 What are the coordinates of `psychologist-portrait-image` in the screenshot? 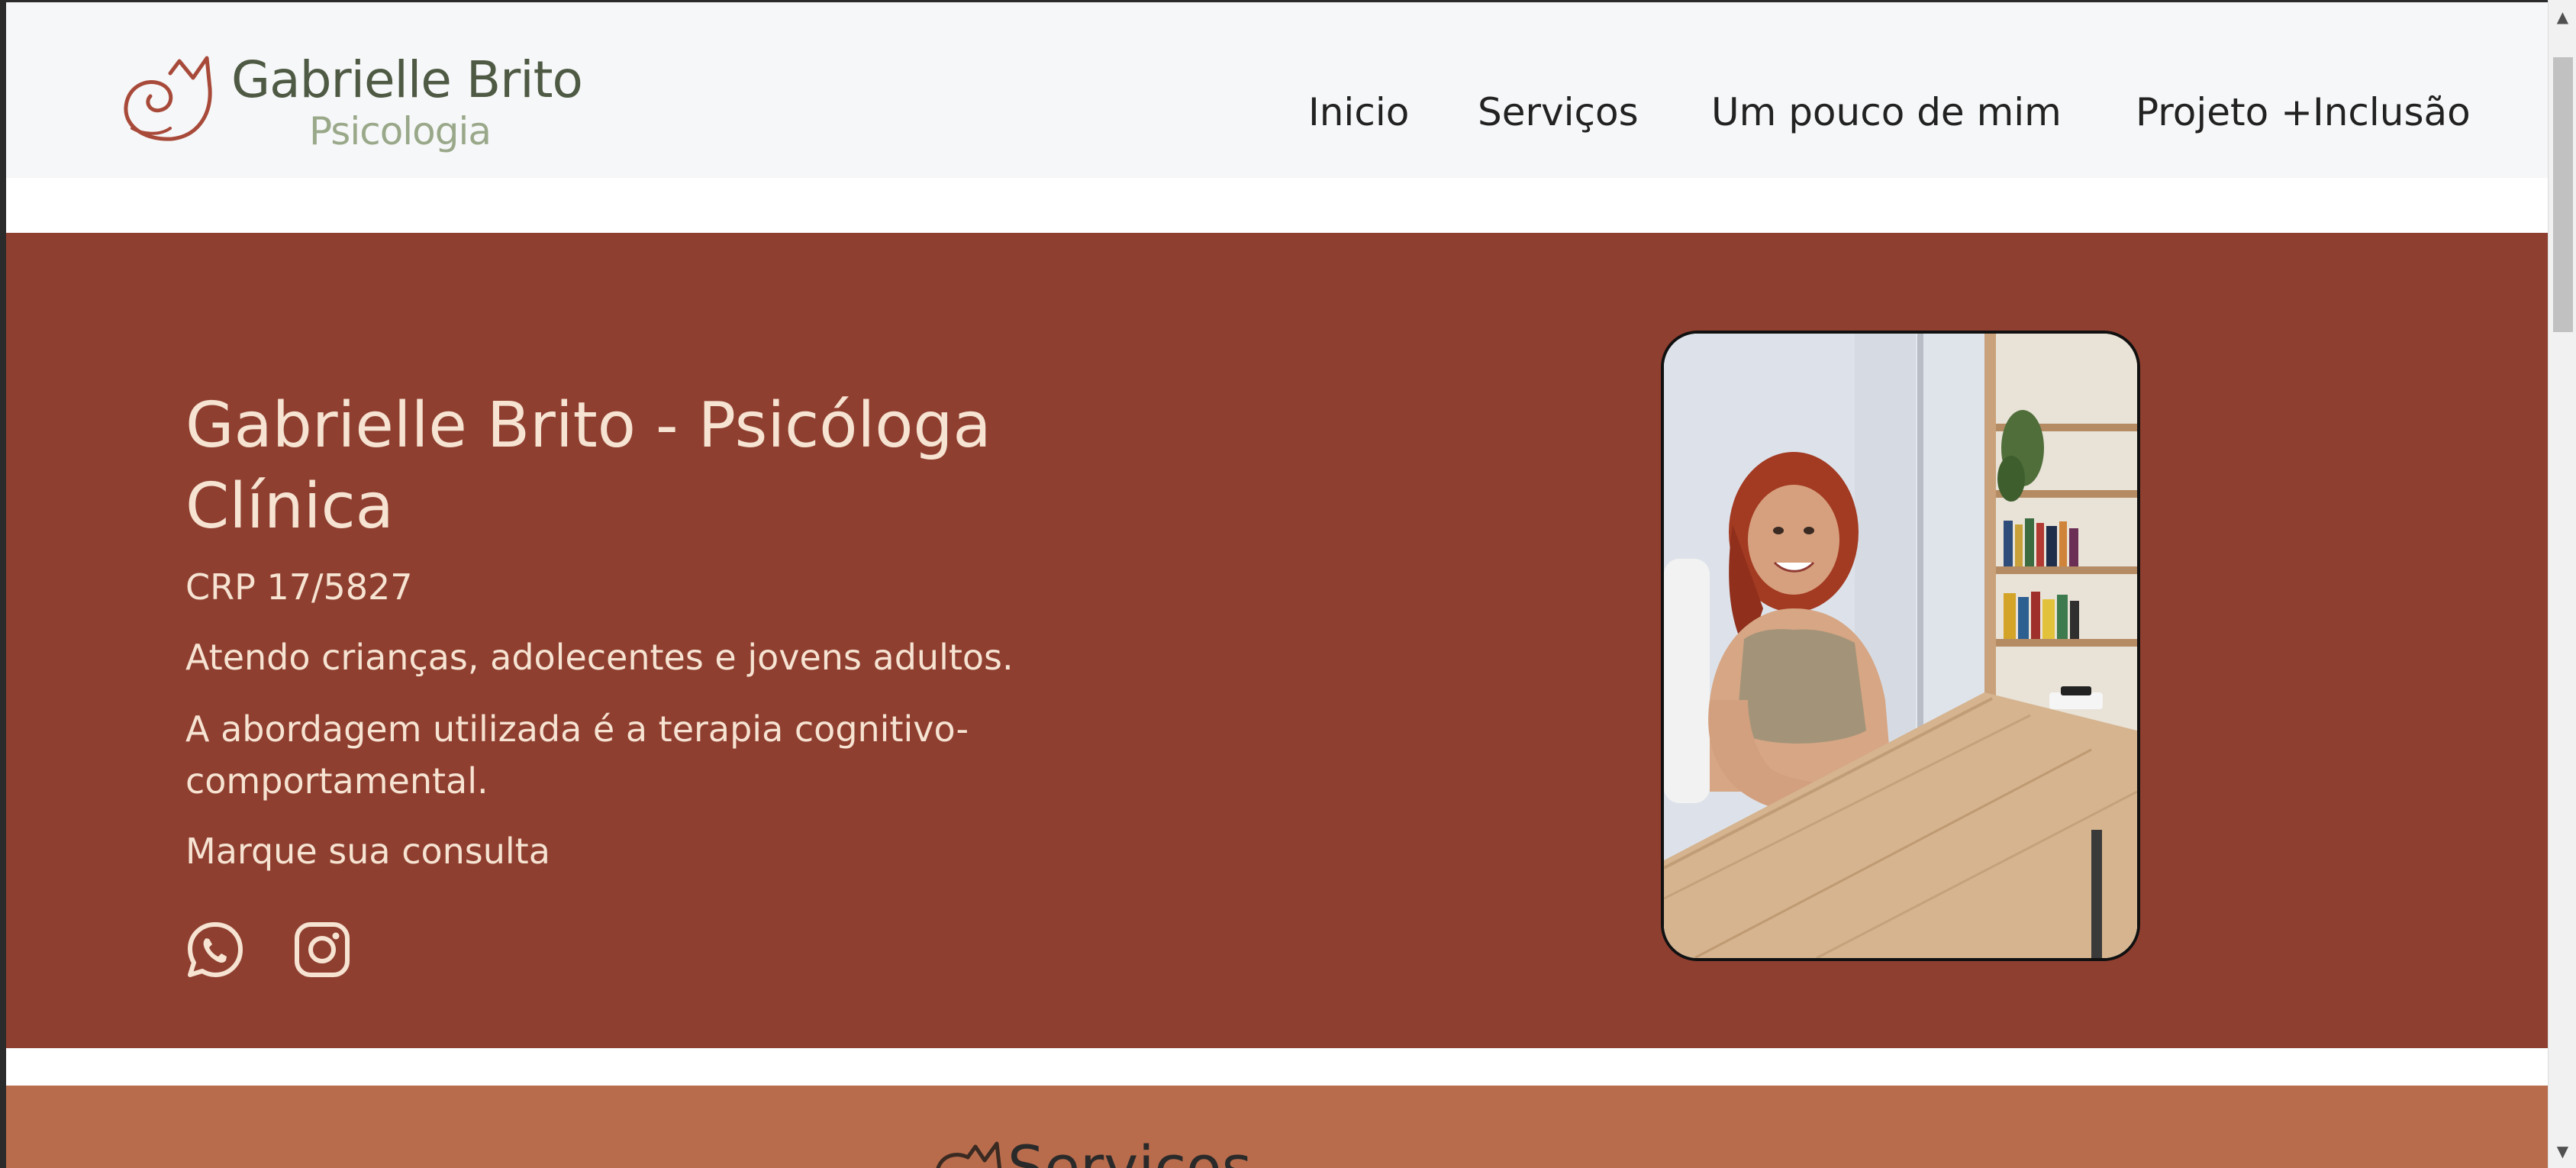 It's located at (1901, 646).